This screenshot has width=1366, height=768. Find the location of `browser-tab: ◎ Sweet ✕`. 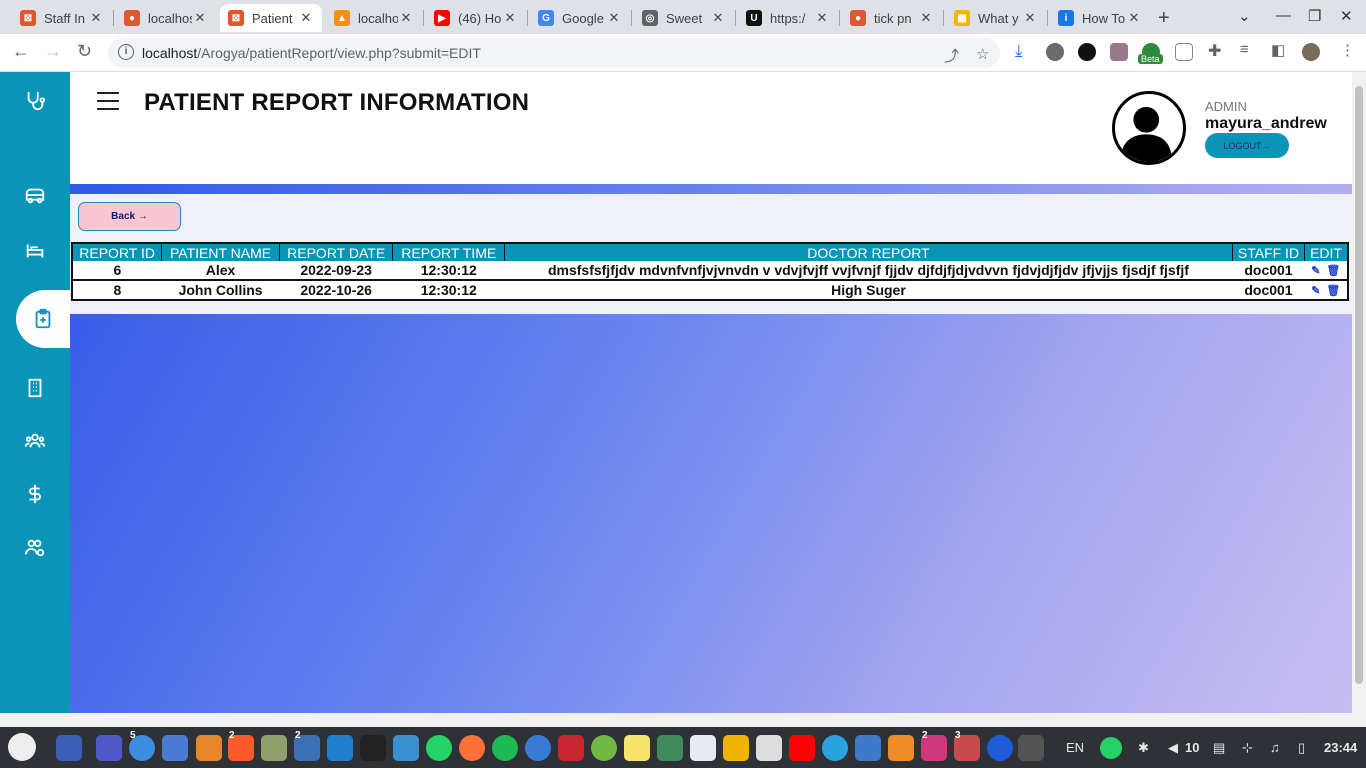

browser-tab: ◎ Sweet ✕ is located at coordinates (684, 18).